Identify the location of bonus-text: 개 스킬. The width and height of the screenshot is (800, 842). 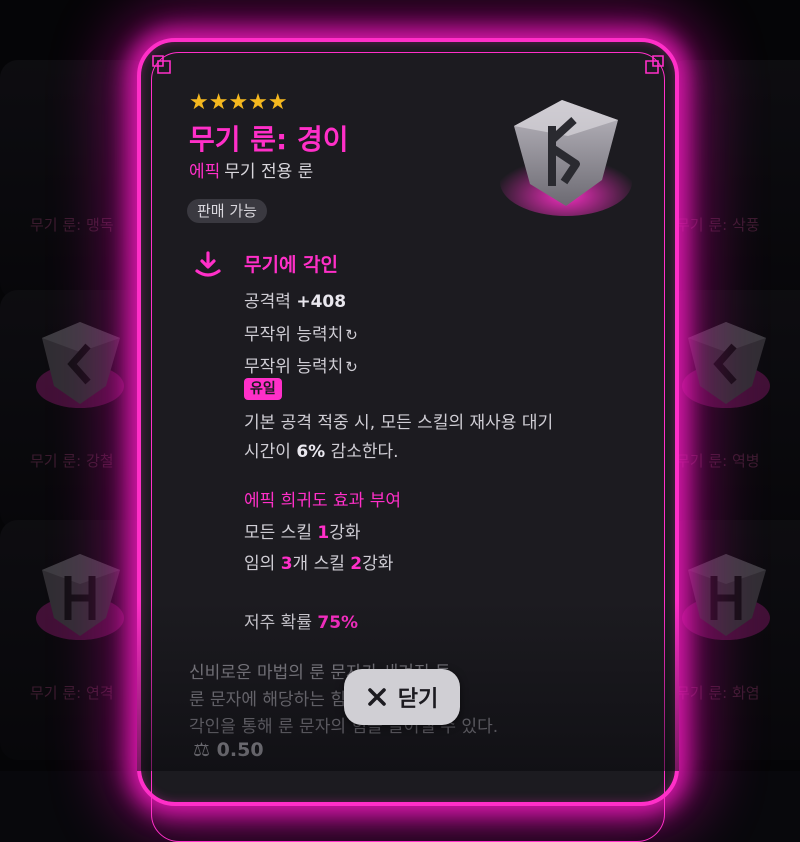
(318, 564).